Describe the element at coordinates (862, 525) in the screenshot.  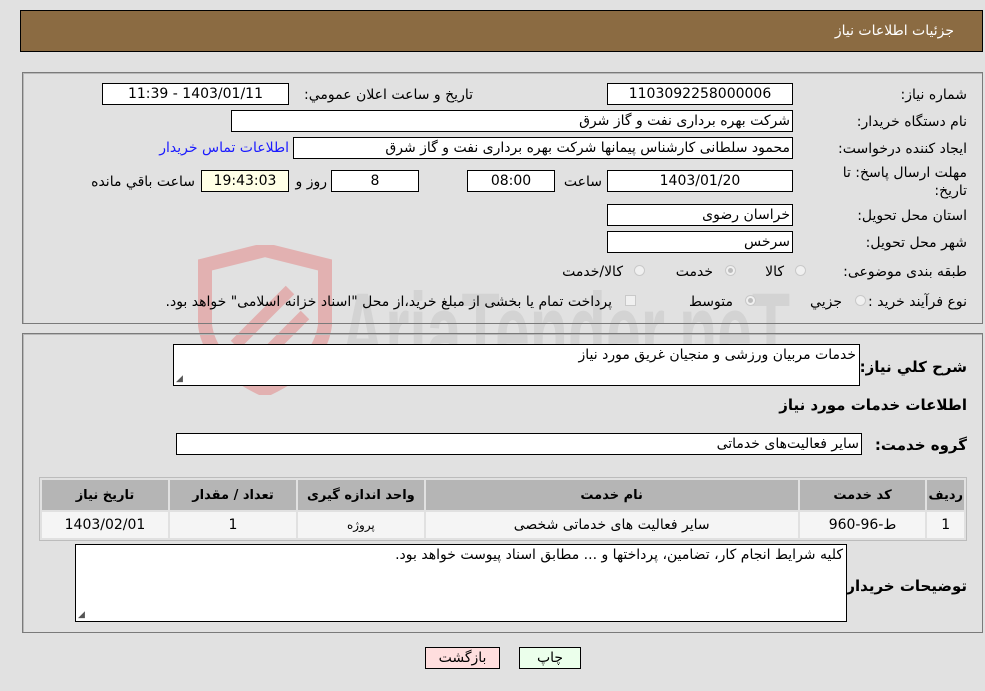
I see `cell-service-code: ط-96-960` at that location.